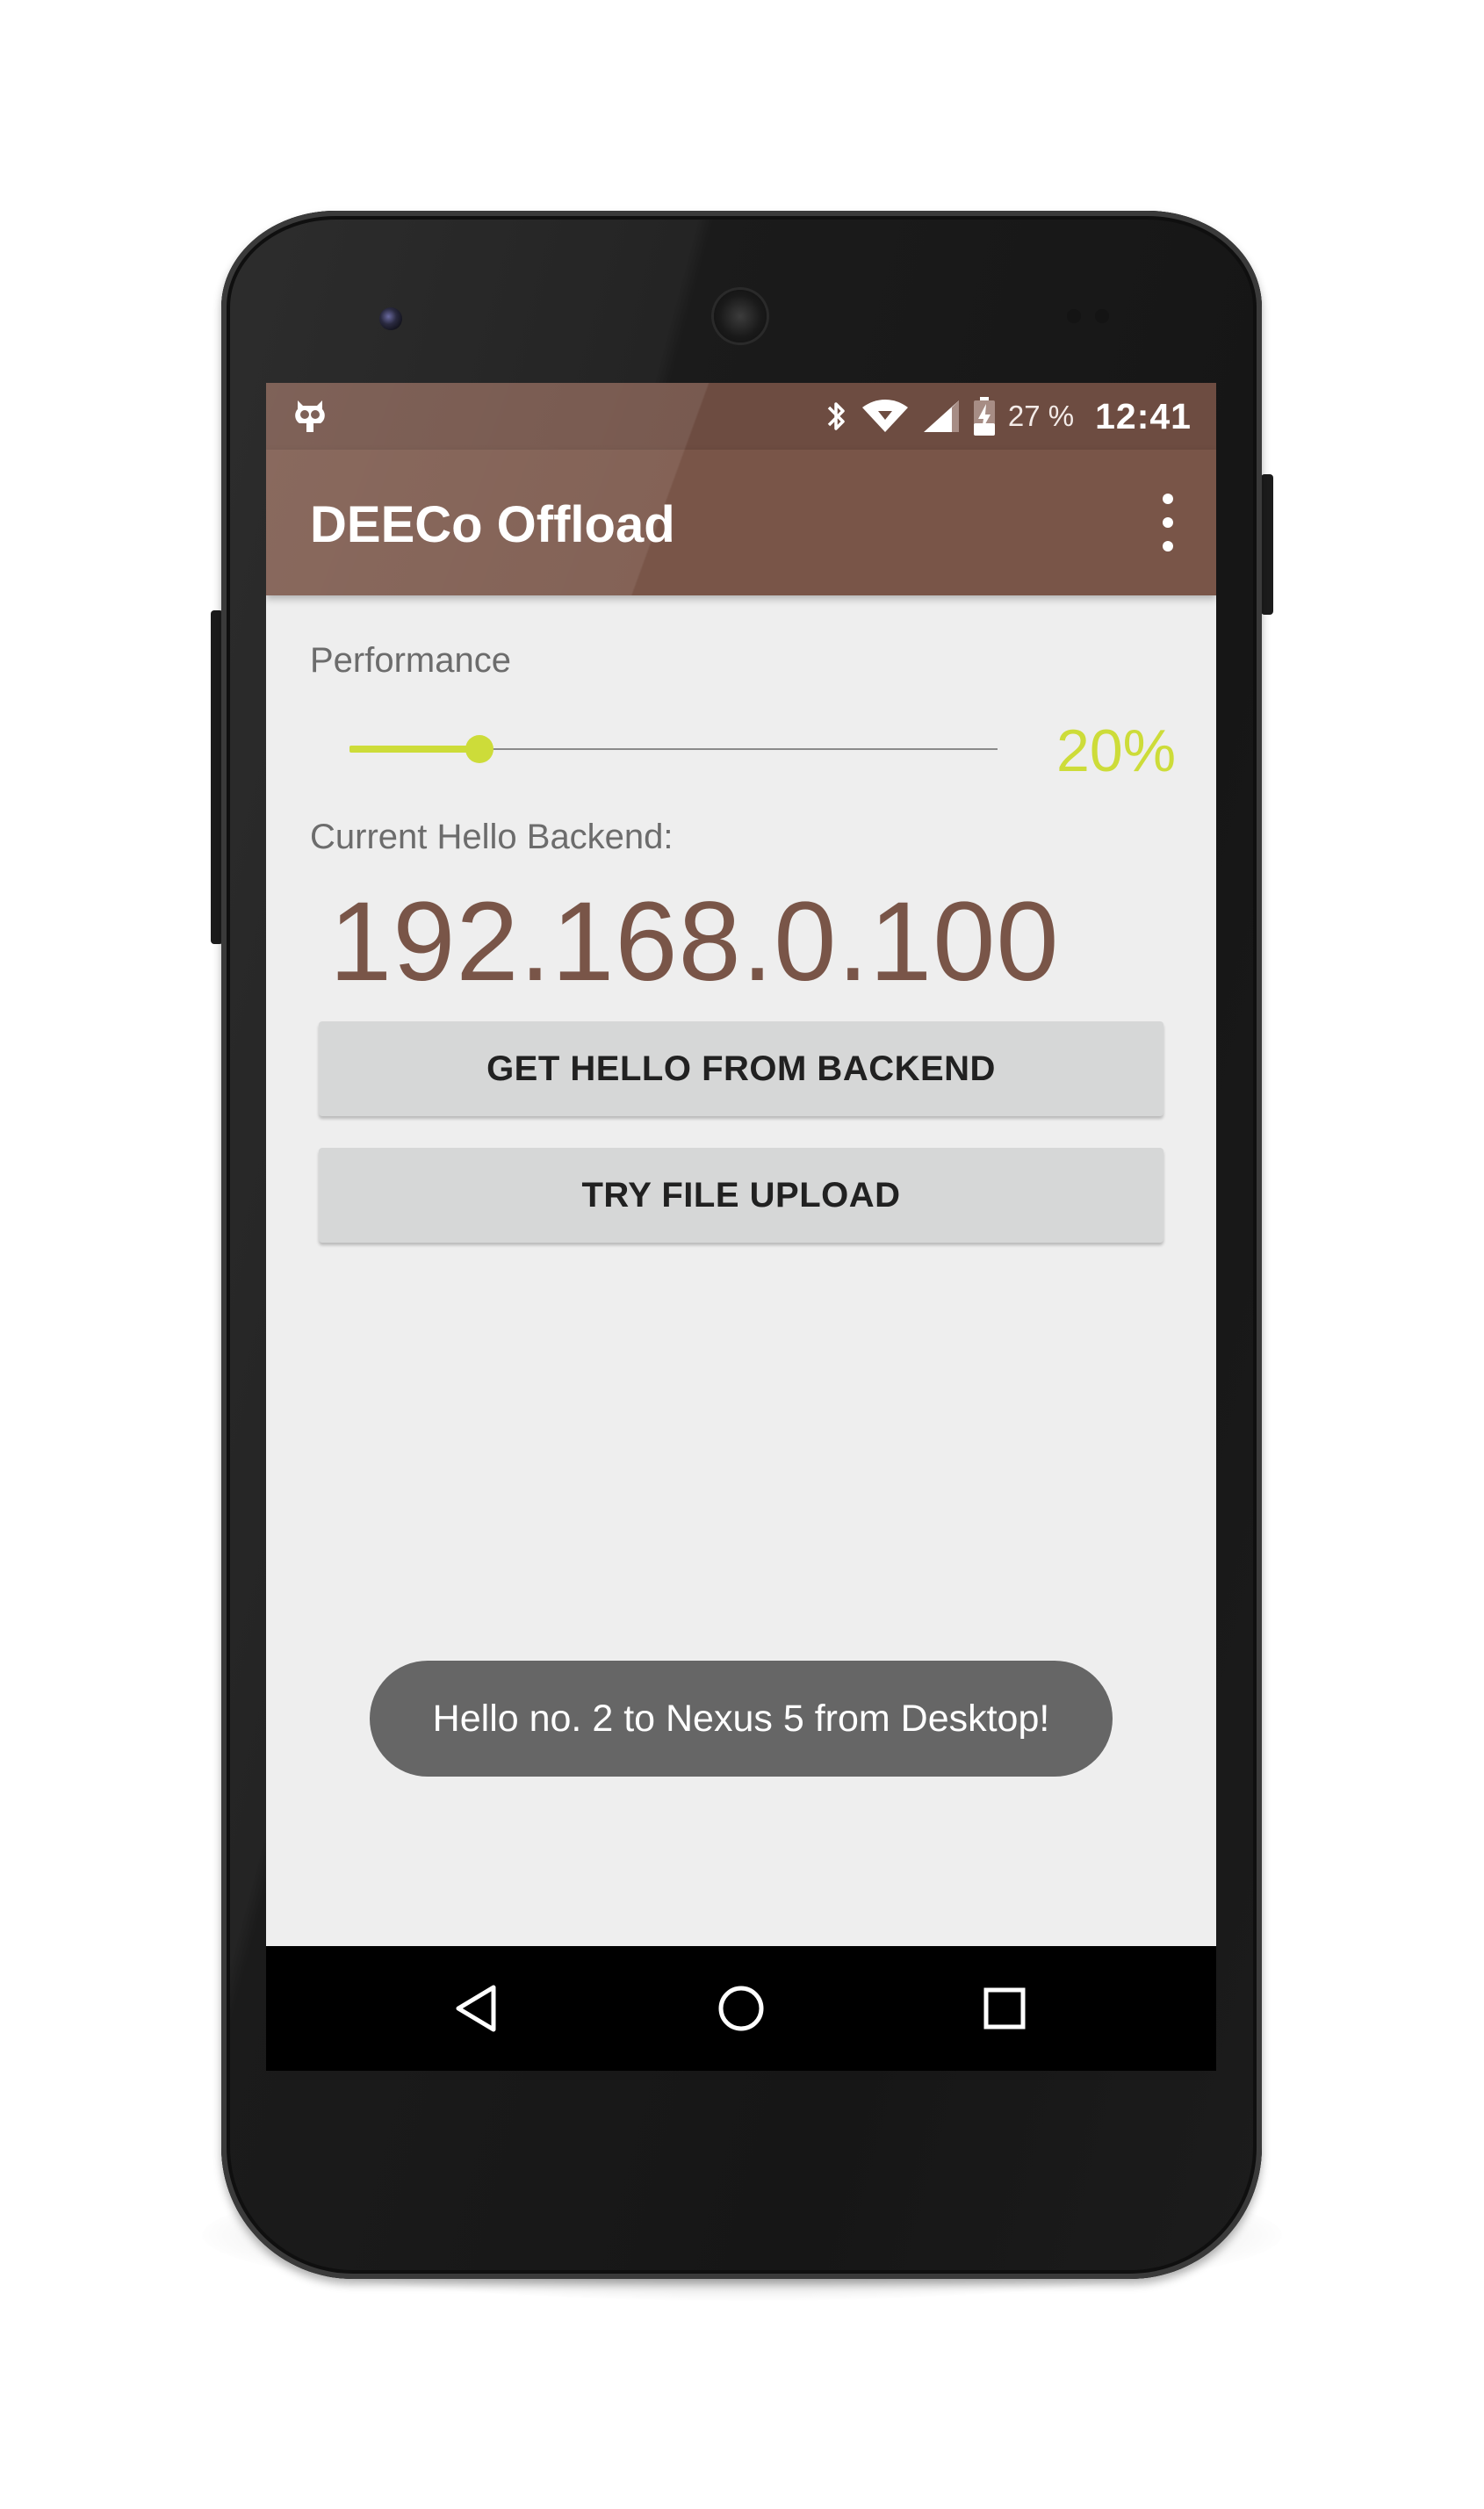  I want to click on bluetooth-icon, so click(836, 416).